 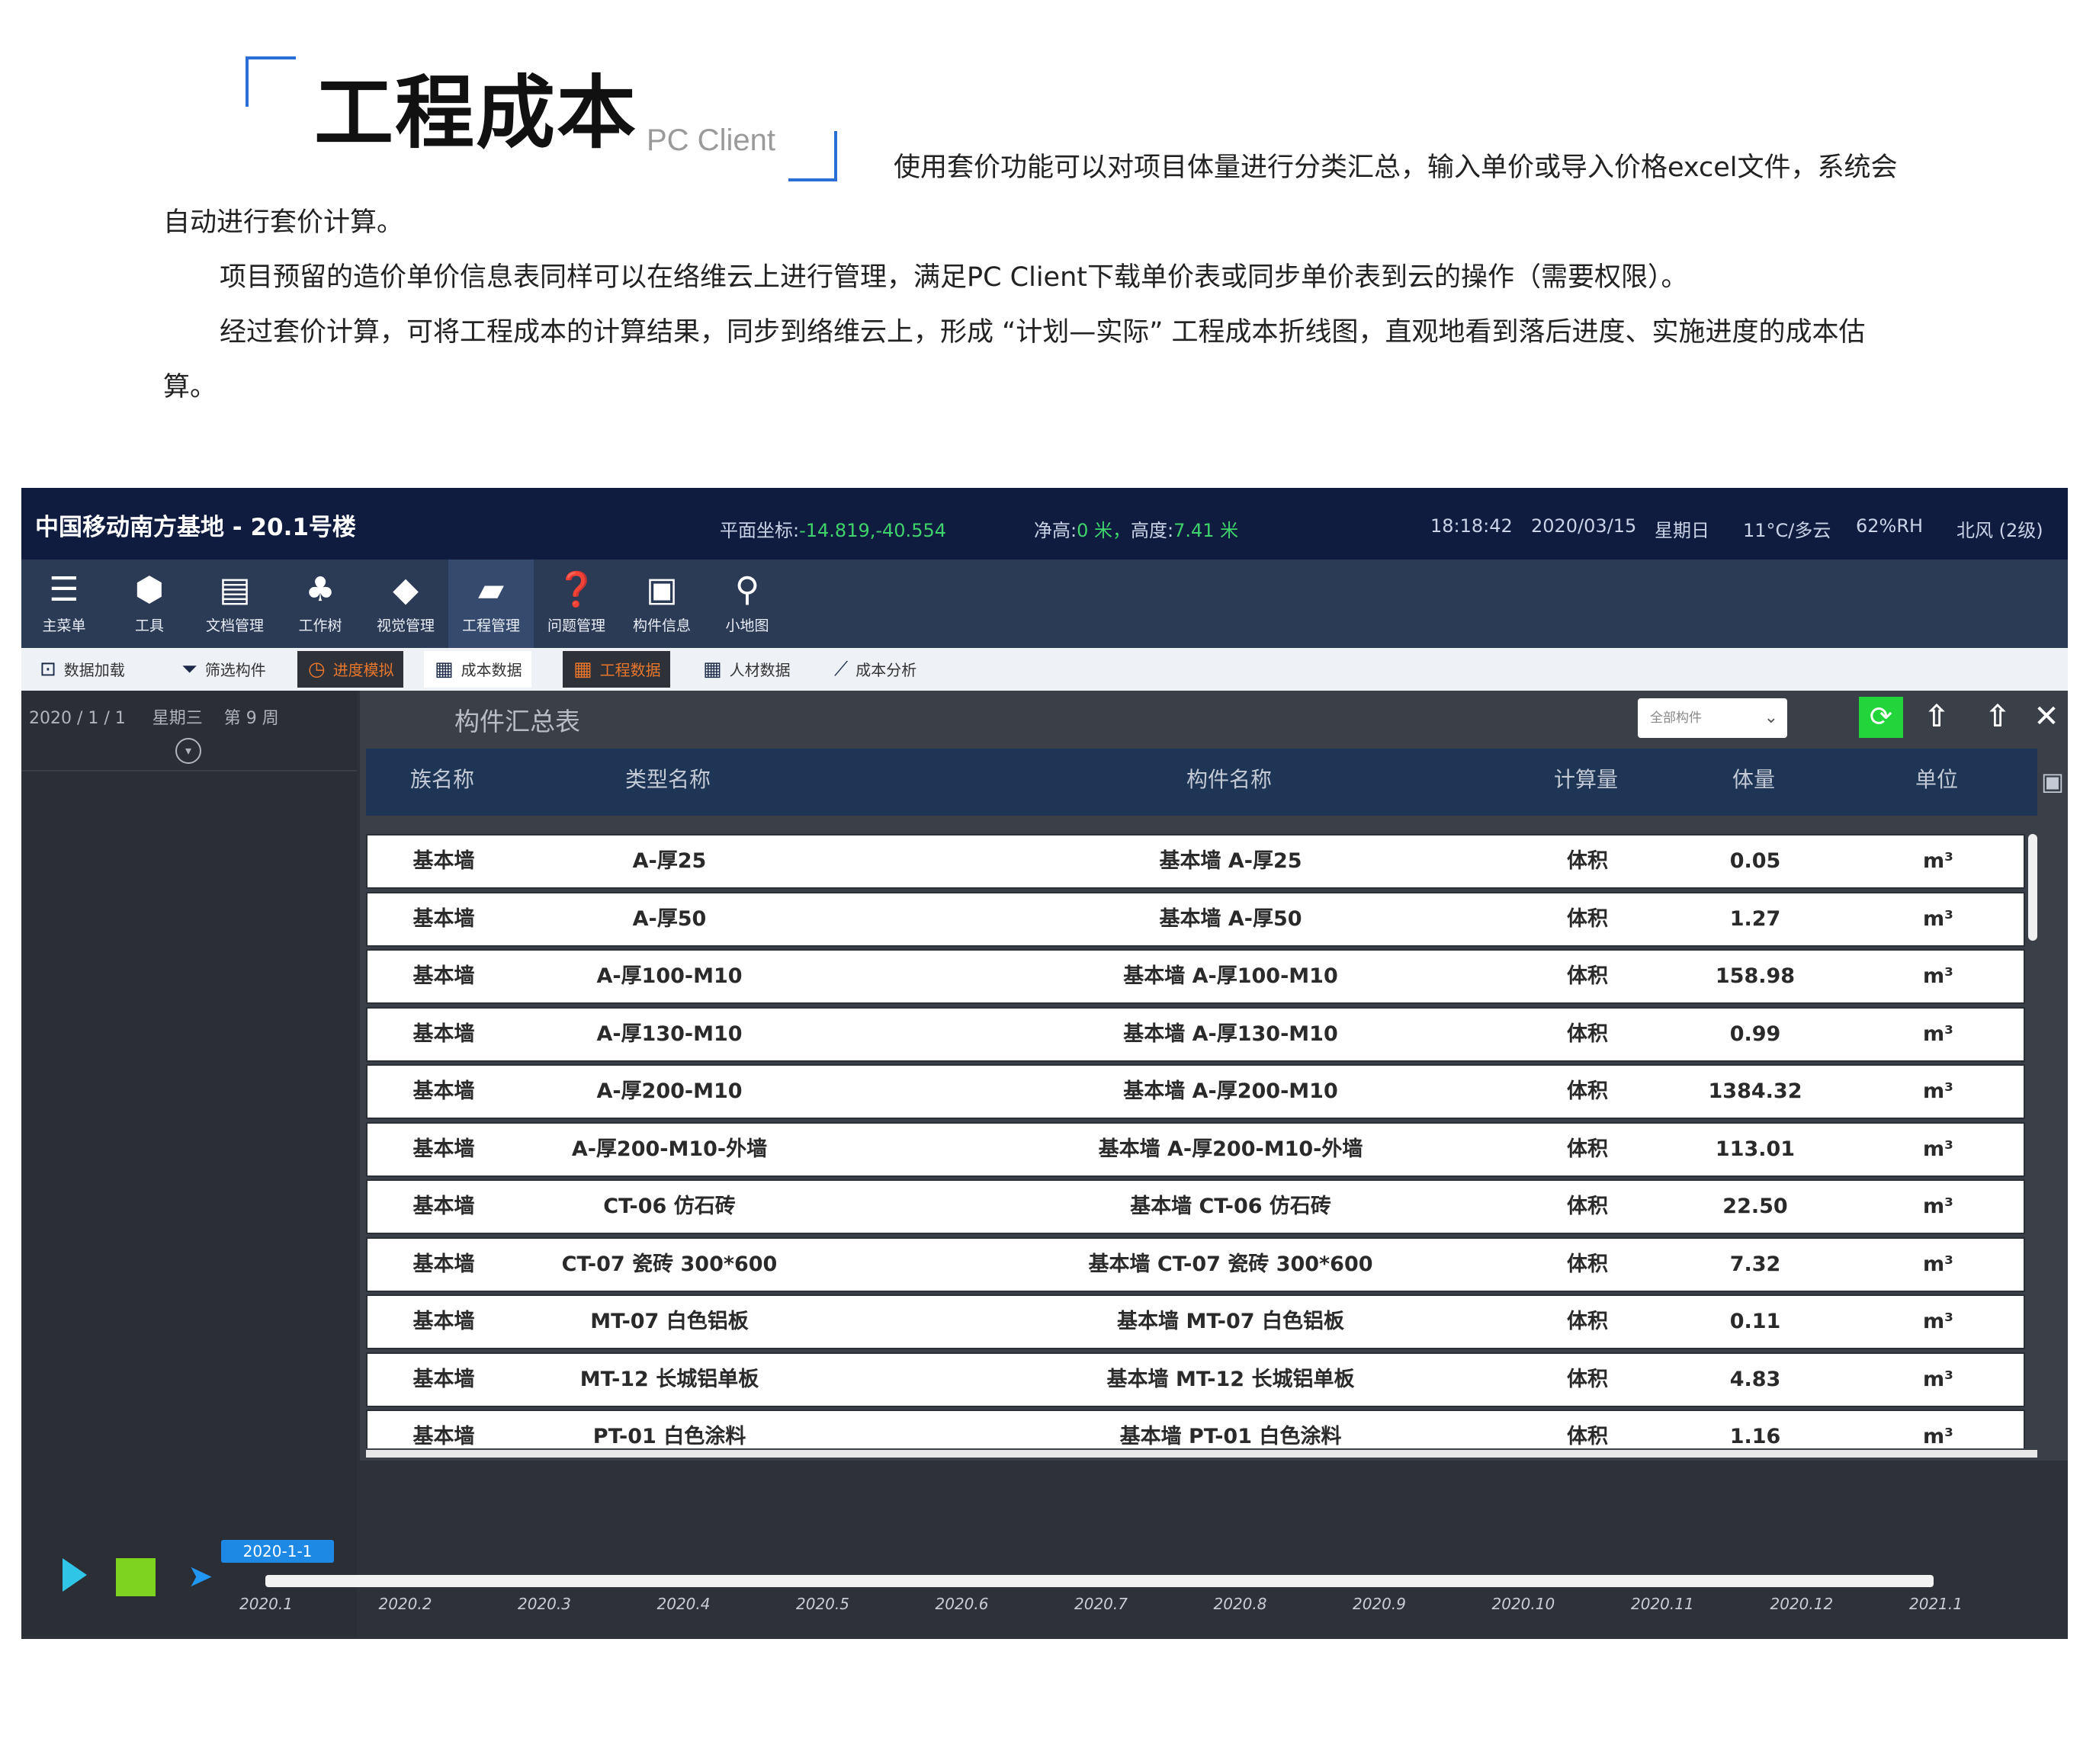 I want to click on table-cell: 0.11, so click(x=1755, y=1321).